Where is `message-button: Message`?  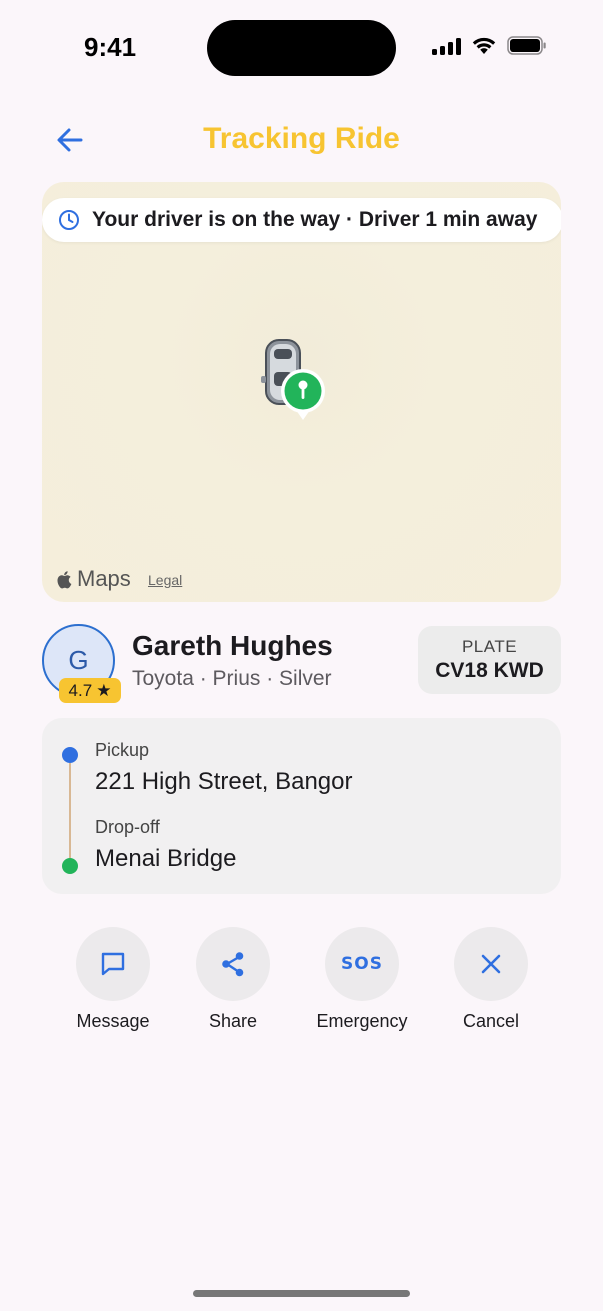
message-button: Message is located at coordinates (113, 979).